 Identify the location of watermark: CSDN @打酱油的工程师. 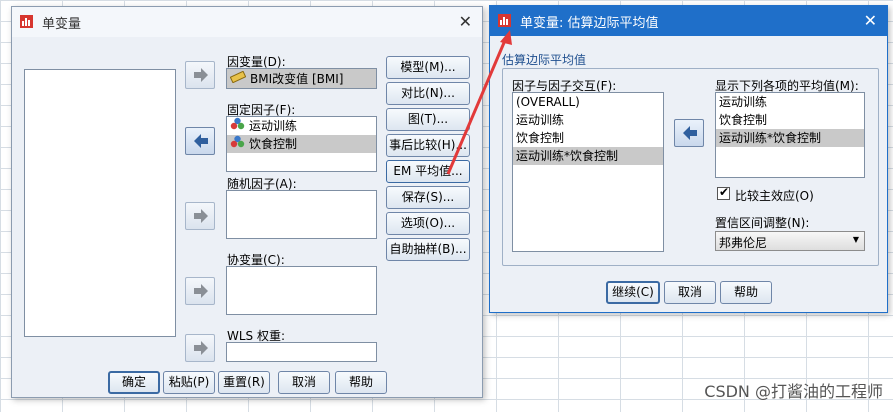
(793, 391).